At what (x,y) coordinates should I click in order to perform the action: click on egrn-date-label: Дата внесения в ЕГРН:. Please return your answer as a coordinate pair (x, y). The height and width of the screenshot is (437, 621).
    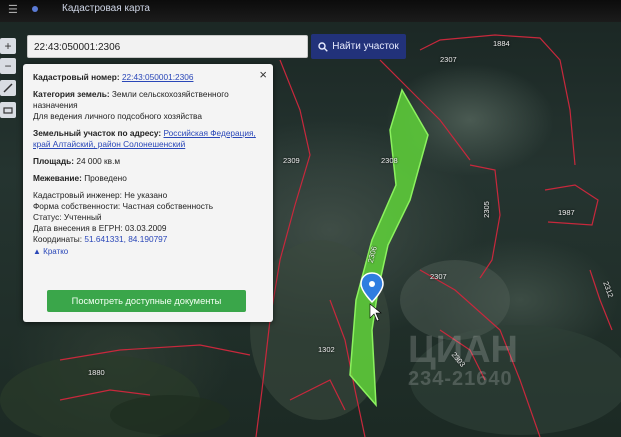
    Looking at the image, I should click on (78, 228).